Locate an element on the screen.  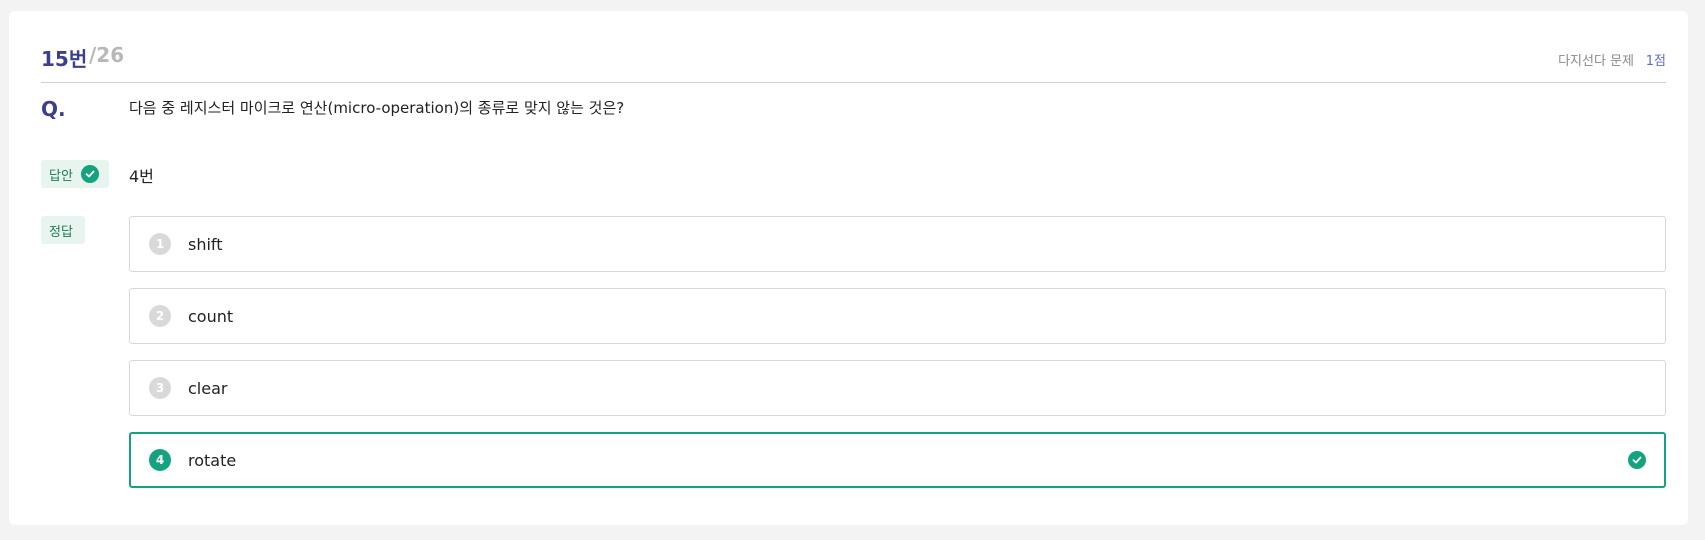
question-type: 다지선다 문제 is located at coordinates (1596, 61).